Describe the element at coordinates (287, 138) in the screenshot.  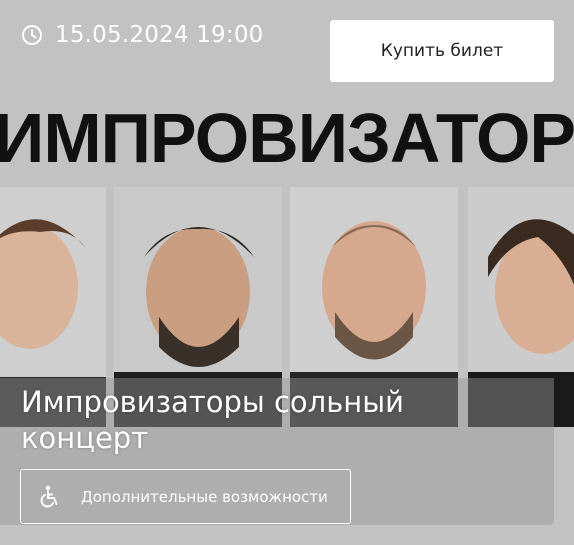
I see `poster-banner-text: ИМПРОВИЗАТОР` at that location.